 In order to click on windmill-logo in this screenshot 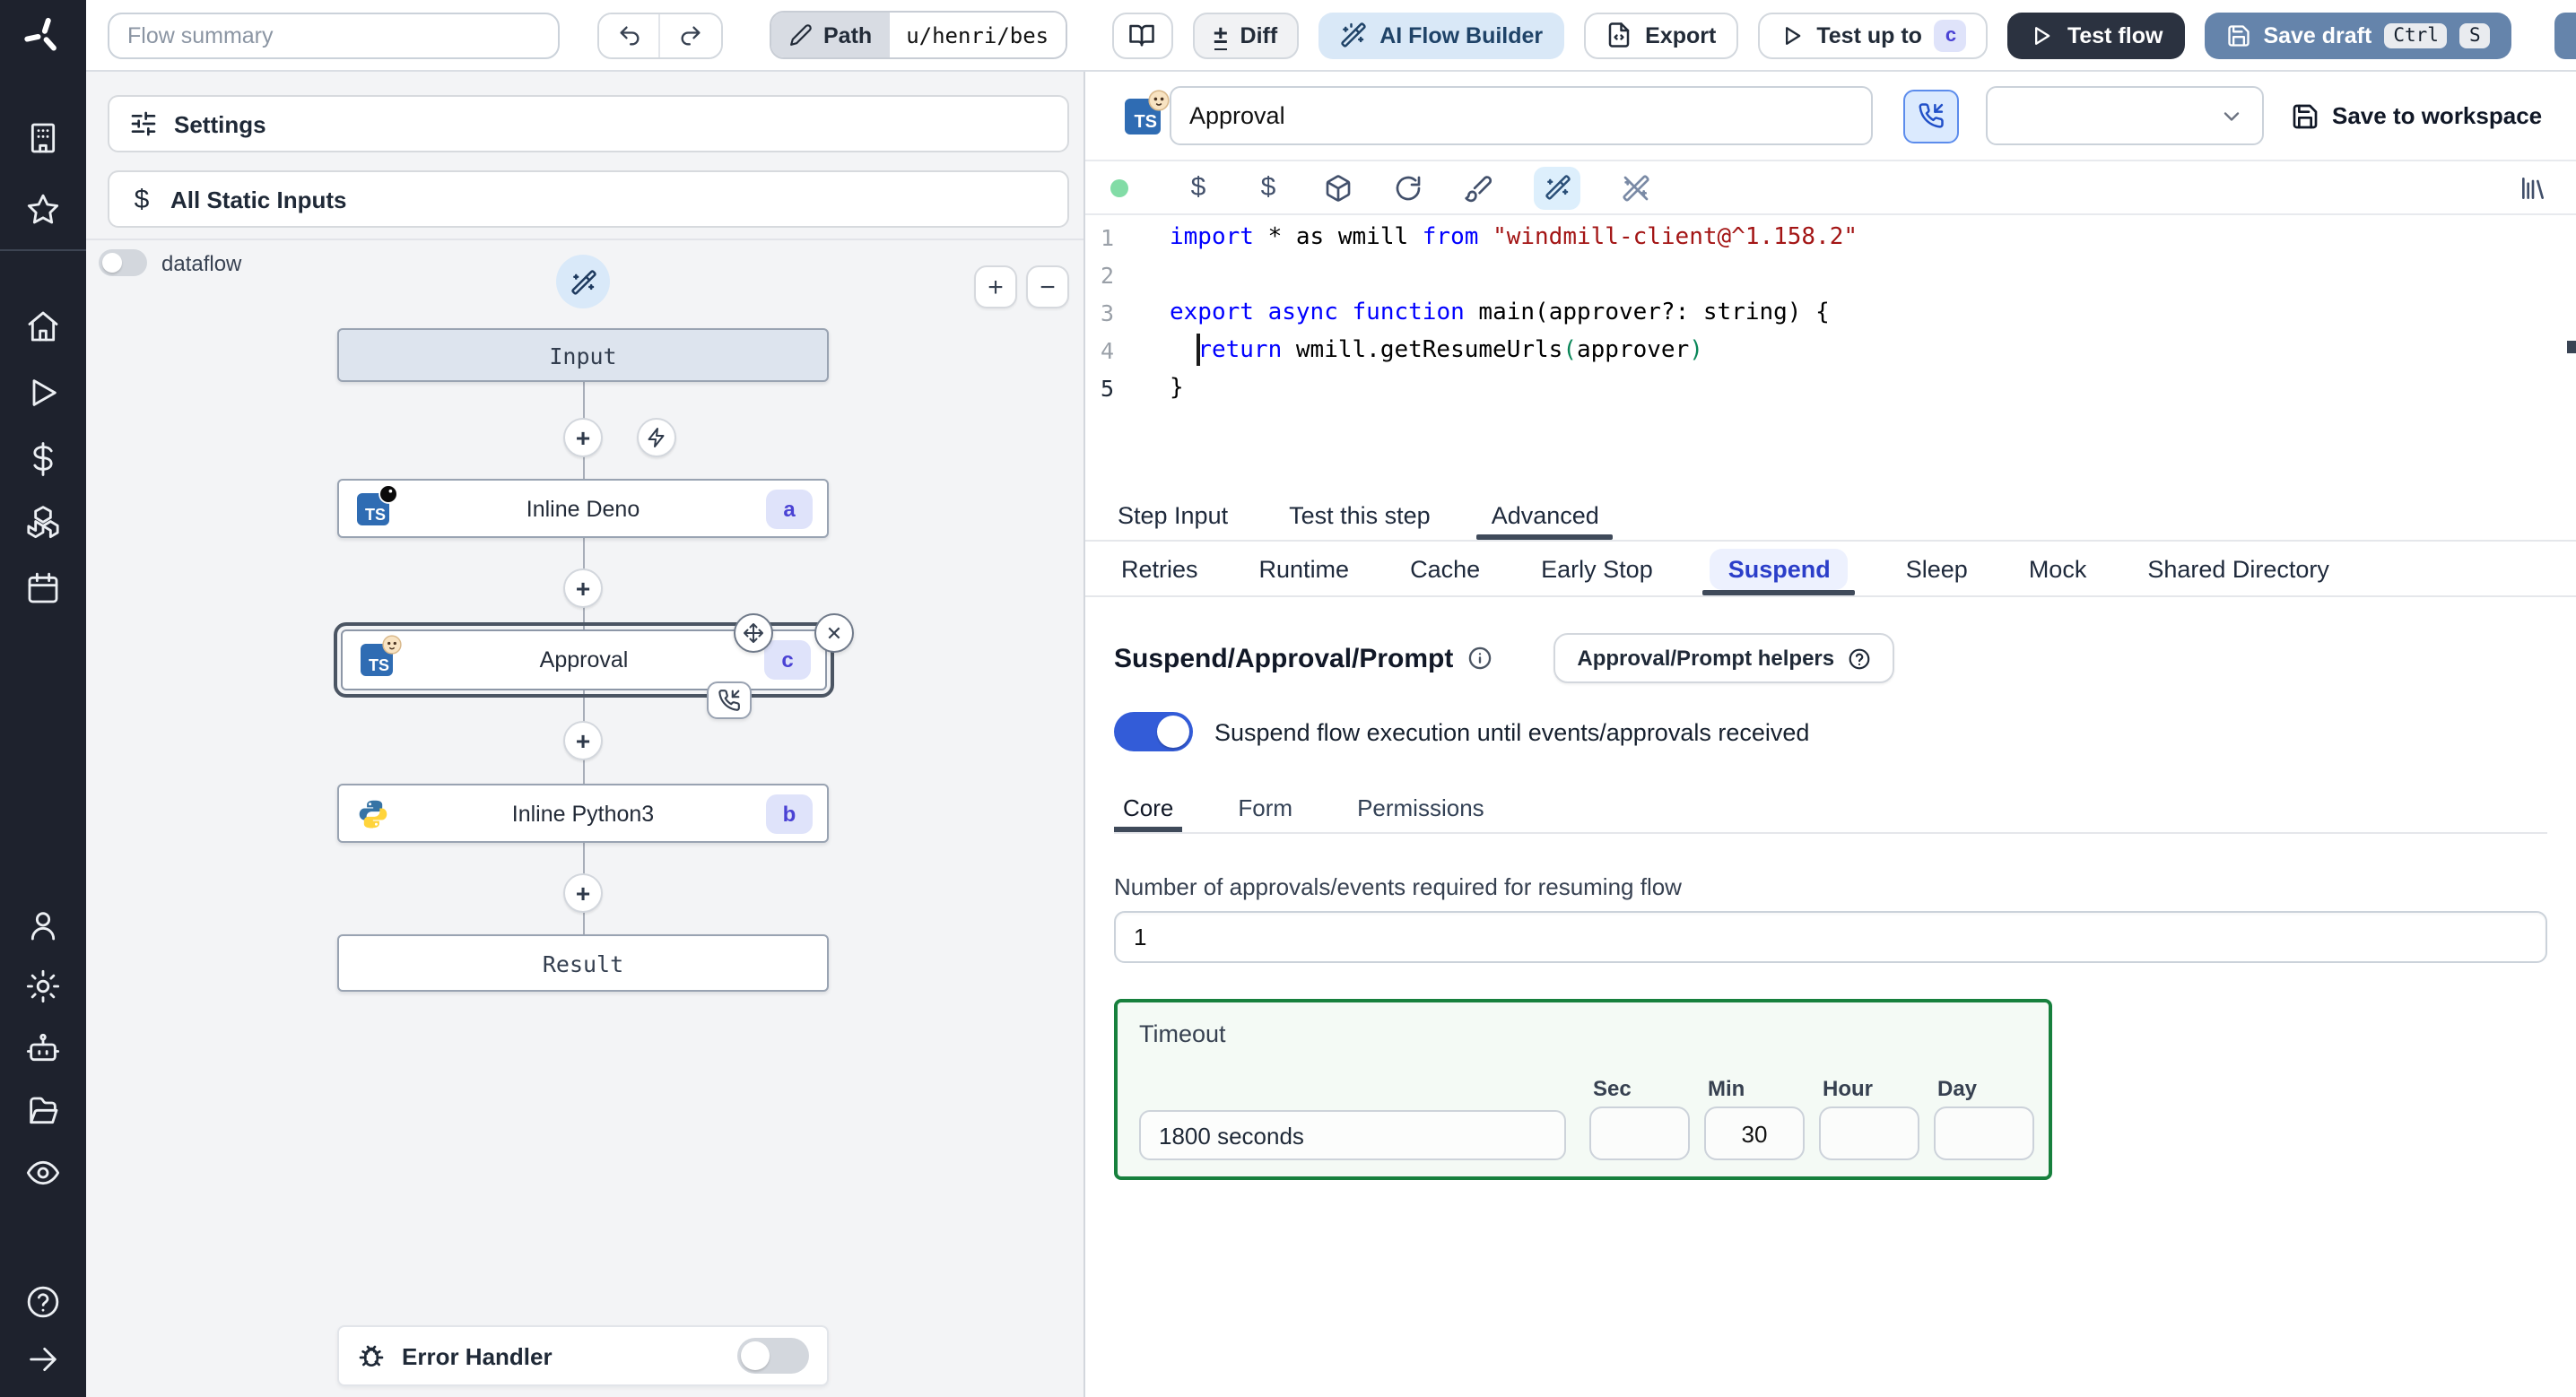, I will do `click(43, 35)`.